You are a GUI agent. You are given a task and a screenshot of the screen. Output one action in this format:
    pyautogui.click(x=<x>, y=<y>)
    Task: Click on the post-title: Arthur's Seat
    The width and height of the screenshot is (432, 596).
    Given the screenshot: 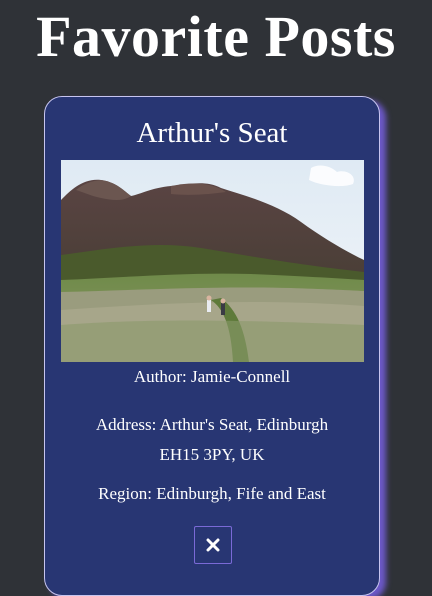 What is the action you would take?
    pyautogui.click(x=212, y=133)
    